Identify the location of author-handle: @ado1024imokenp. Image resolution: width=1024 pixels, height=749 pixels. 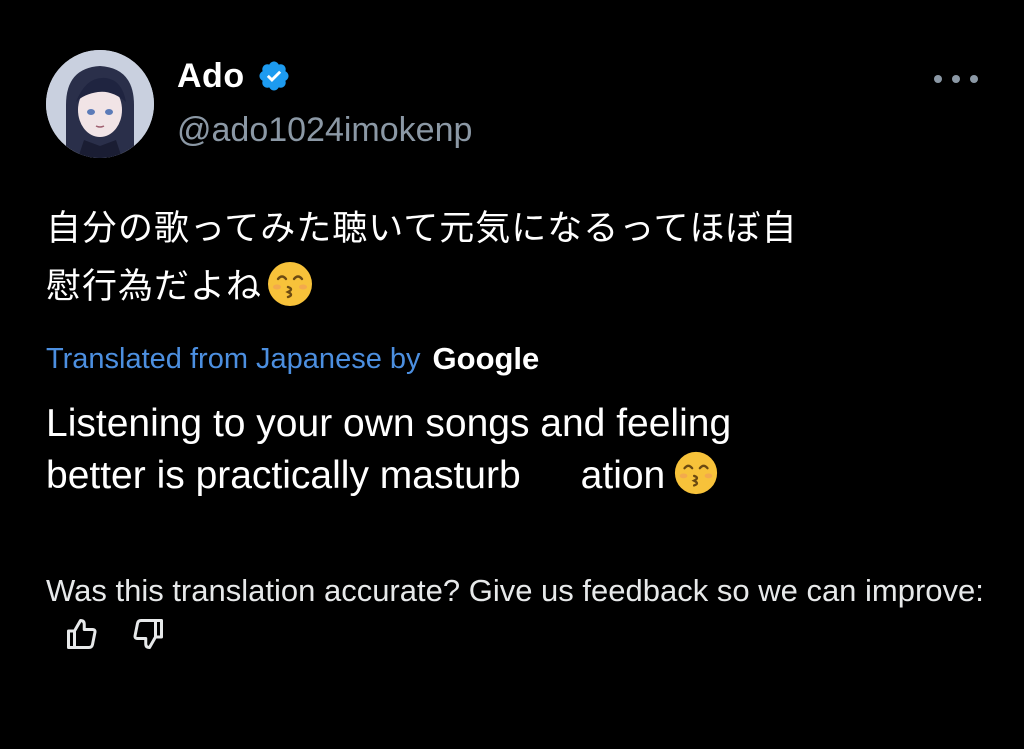
(324, 130).